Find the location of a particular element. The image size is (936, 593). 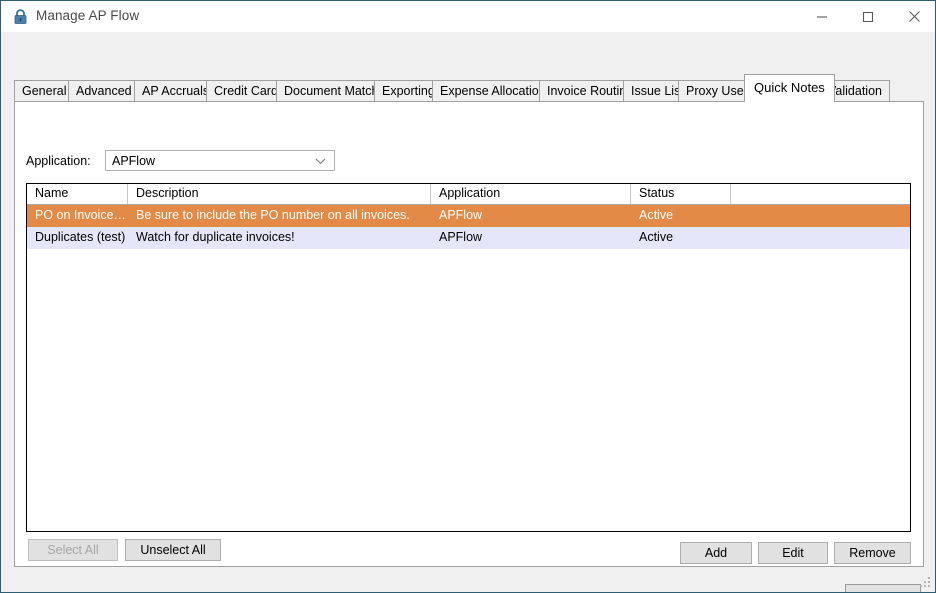

cell-description: Watch for duplicate invoices! is located at coordinates (215, 237).